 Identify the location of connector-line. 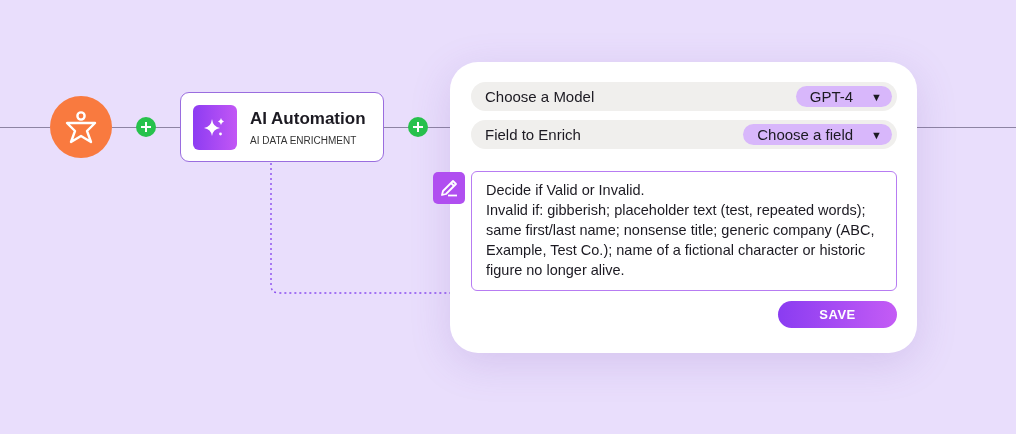
(25, 127).